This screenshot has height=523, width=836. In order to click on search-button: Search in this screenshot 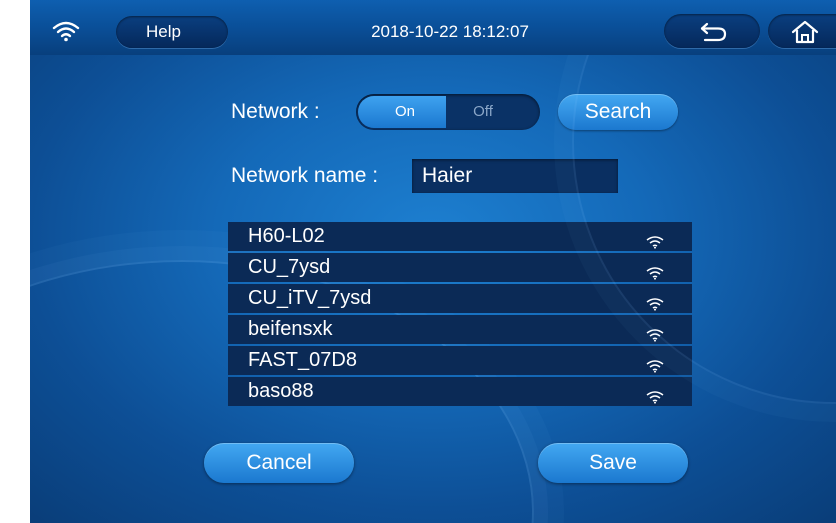, I will do `click(618, 112)`.